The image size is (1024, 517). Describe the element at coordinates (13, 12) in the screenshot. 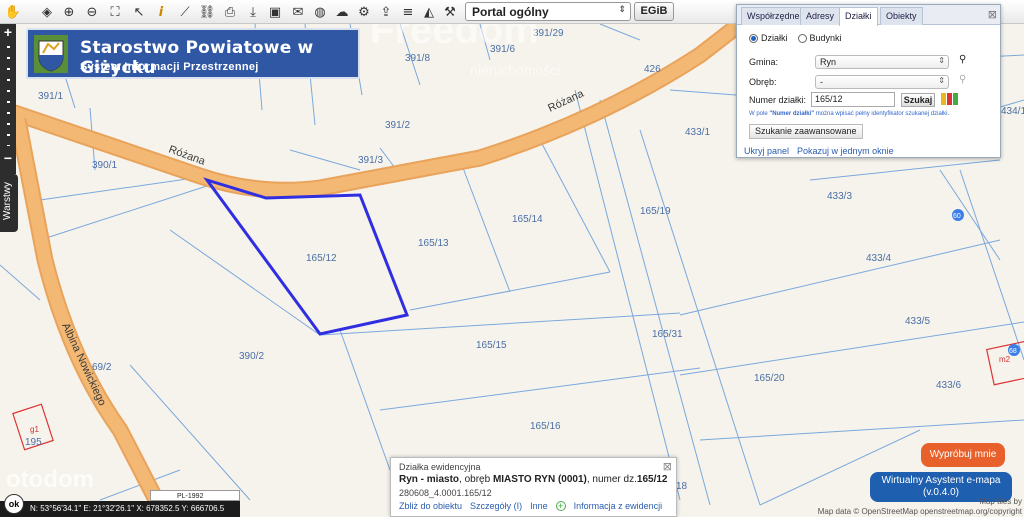

I see `hand-icon: ✋` at that location.